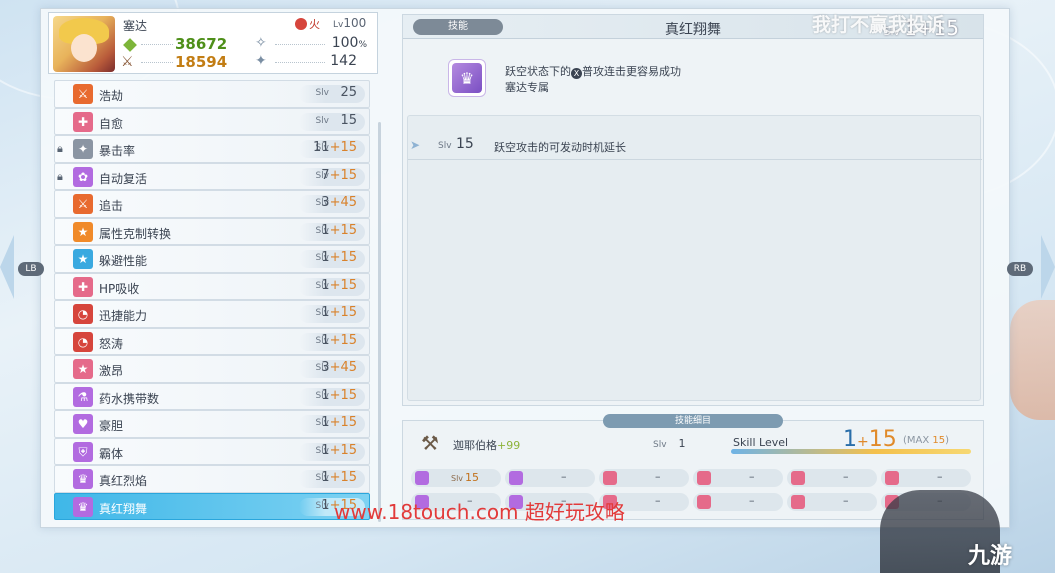 This screenshot has height=573, width=1055. I want to click on fire-icon, so click(301, 24).